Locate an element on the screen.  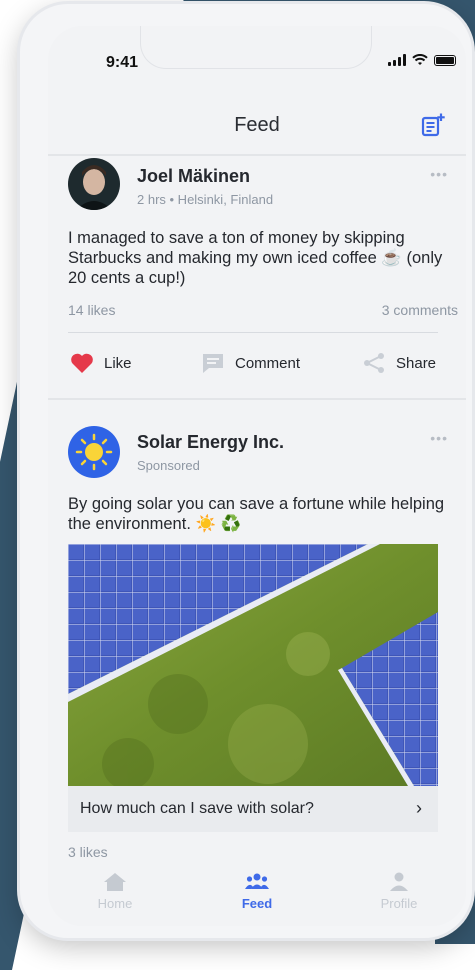
status-icons is located at coordinates (422, 60).